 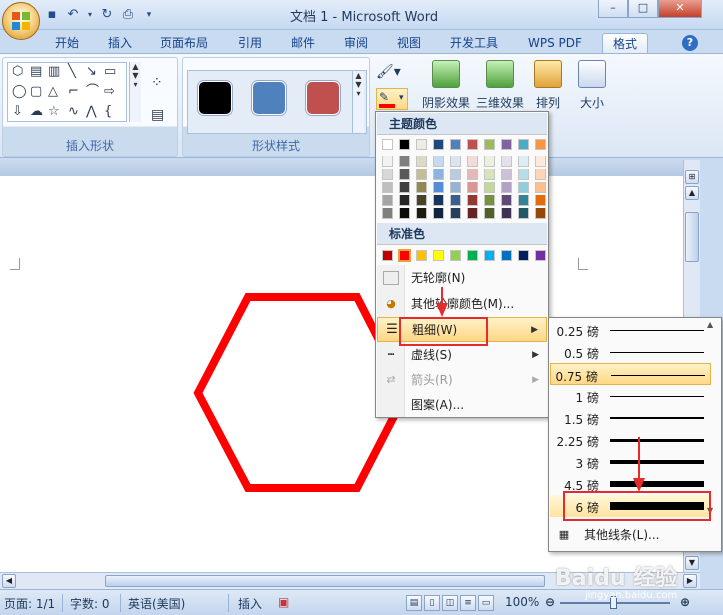 What do you see at coordinates (107, 15) in the screenshot?
I see `redo-icon: ↻` at bounding box center [107, 15].